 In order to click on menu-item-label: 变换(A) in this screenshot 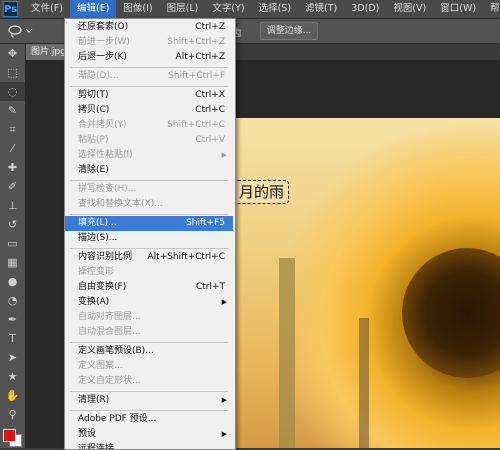, I will do `click(94, 302)`.